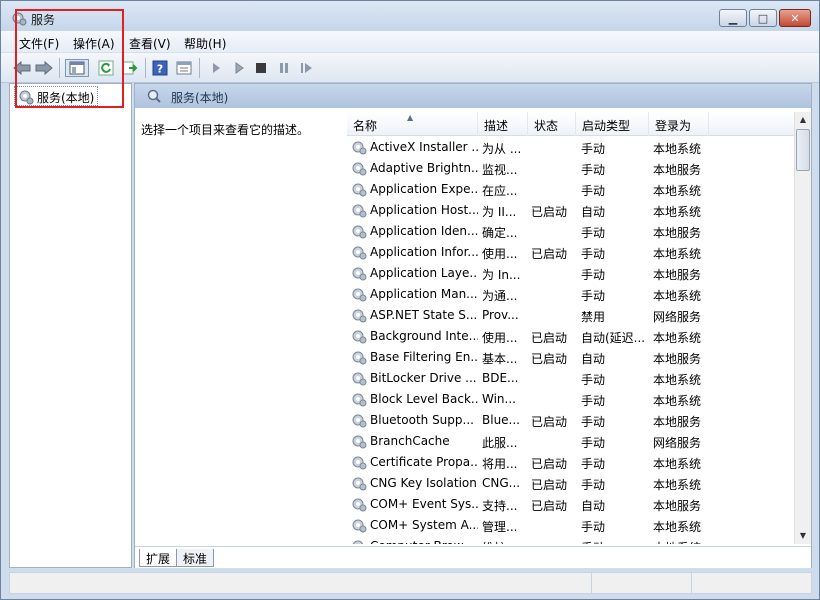 The image size is (820, 600). What do you see at coordinates (410, 117) in the screenshot?
I see `sort-ascending-icon: ▲` at bounding box center [410, 117].